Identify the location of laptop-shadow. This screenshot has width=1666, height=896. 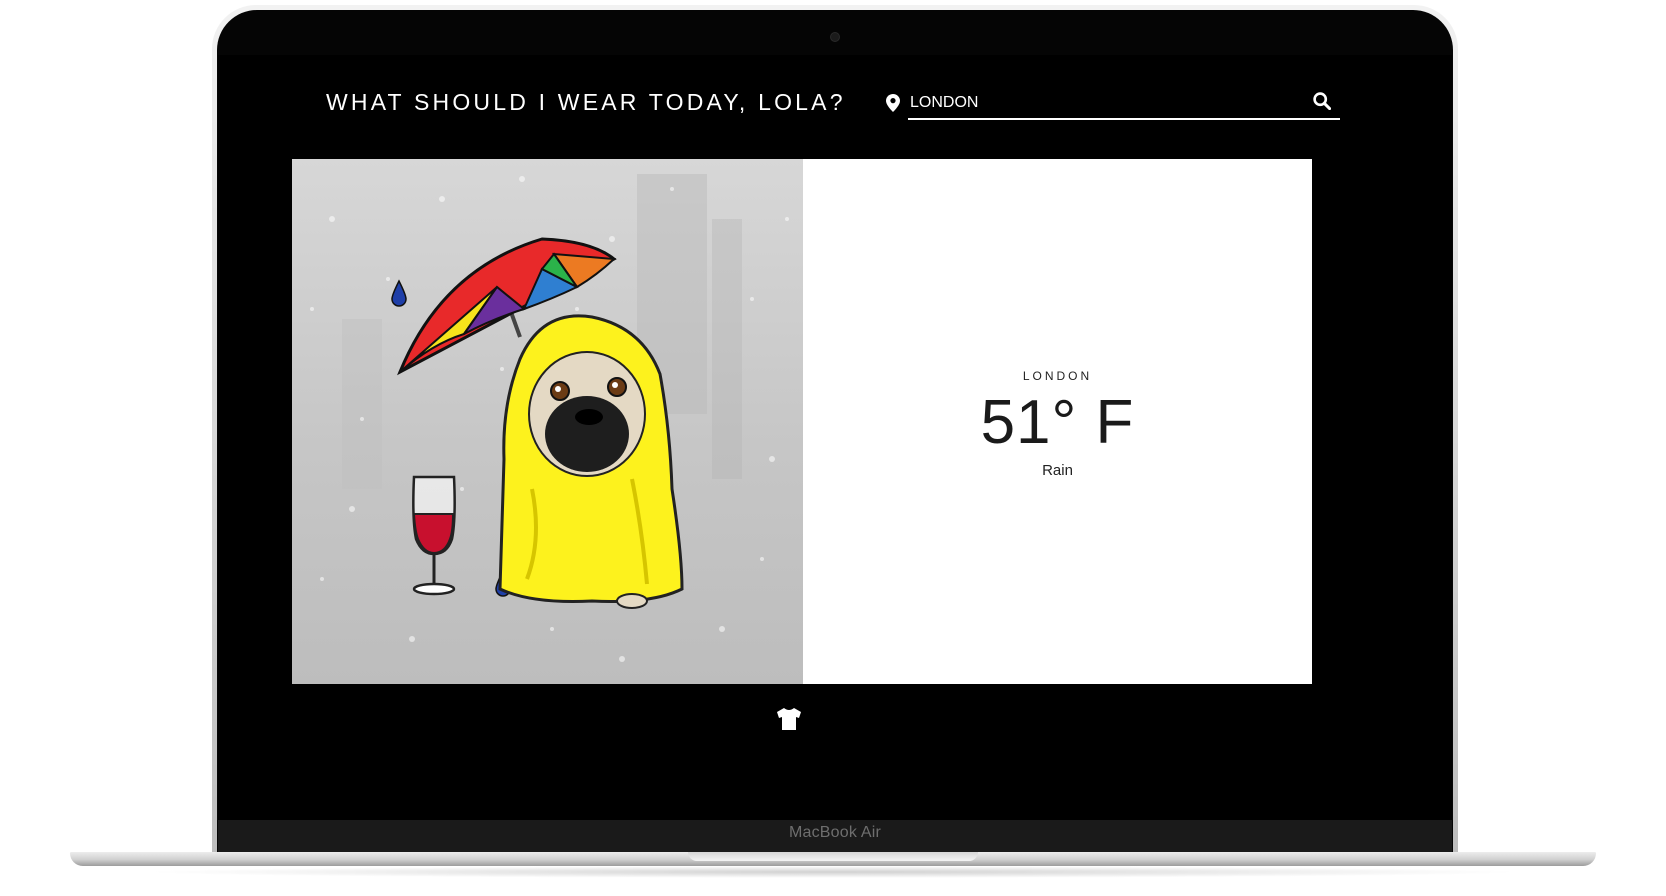
(833, 872).